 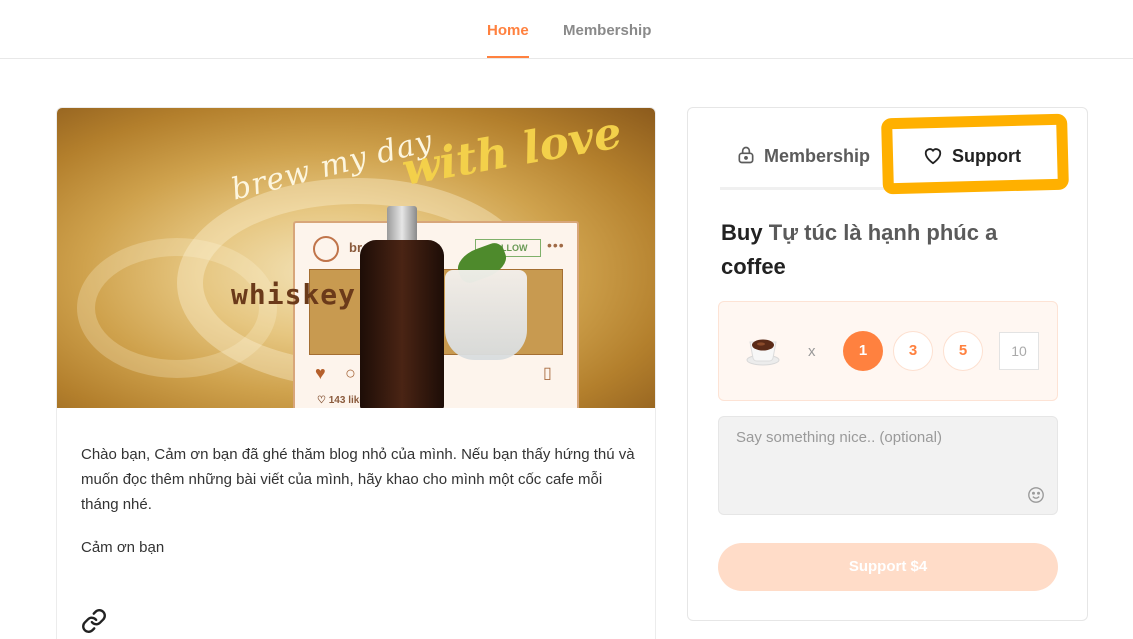 I want to click on support-submit-button: Support $4, so click(x=888, y=567).